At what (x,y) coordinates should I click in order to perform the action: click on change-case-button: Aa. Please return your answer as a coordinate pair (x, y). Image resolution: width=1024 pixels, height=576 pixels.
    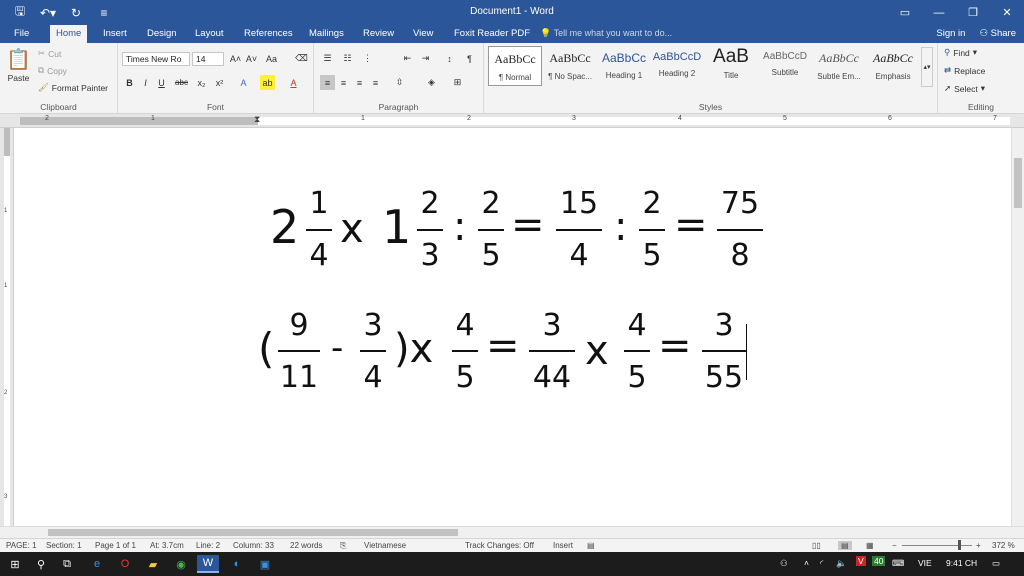
    Looking at the image, I should click on (271, 58).